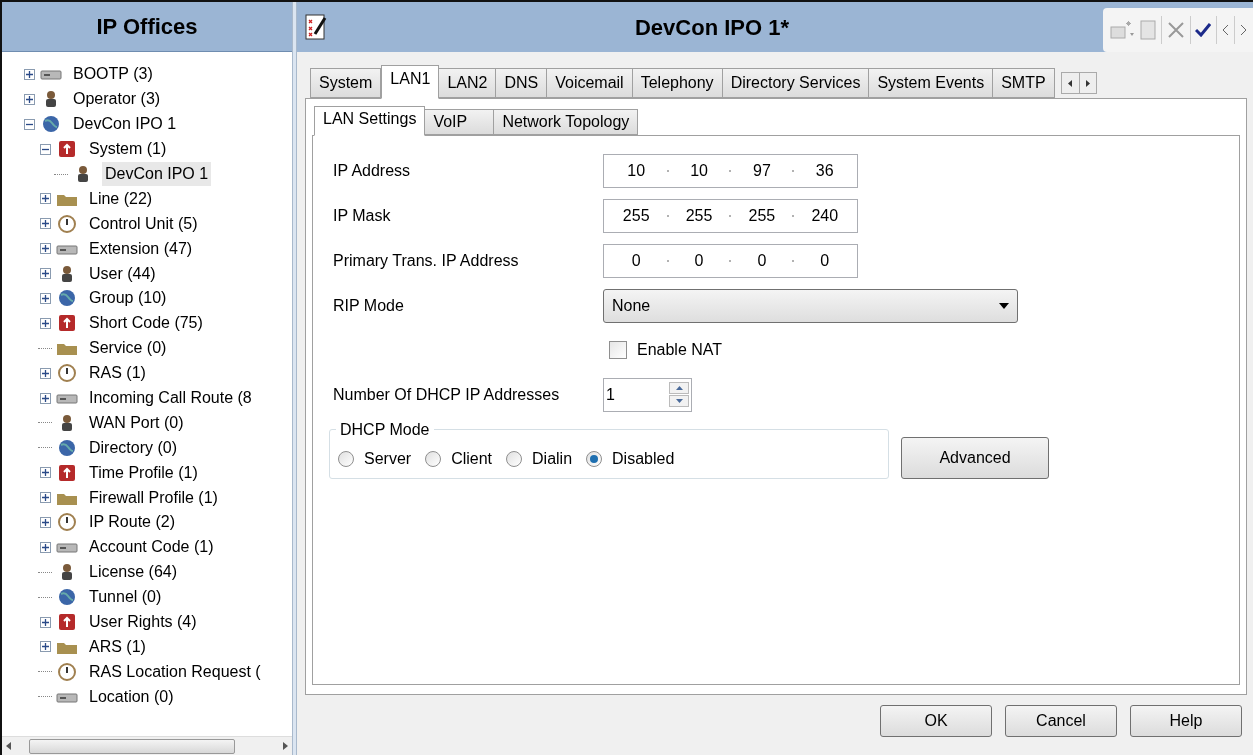  I want to click on ip-address-field: 10 10 97 36, so click(730, 170).